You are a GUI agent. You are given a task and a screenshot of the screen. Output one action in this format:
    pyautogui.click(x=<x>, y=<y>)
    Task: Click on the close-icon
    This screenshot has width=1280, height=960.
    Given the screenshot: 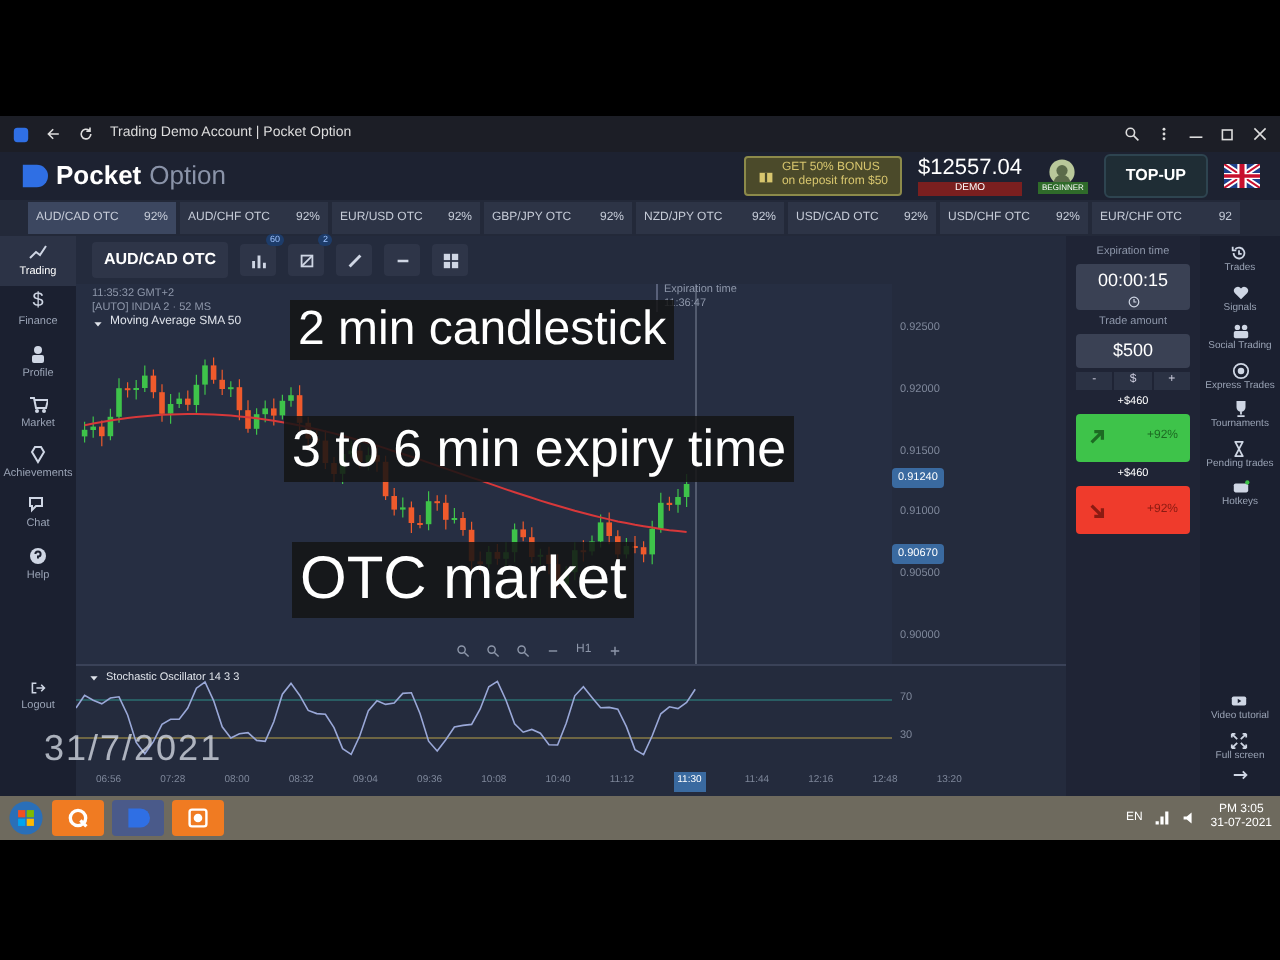 What is the action you would take?
    pyautogui.click(x=1260, y=134)
    